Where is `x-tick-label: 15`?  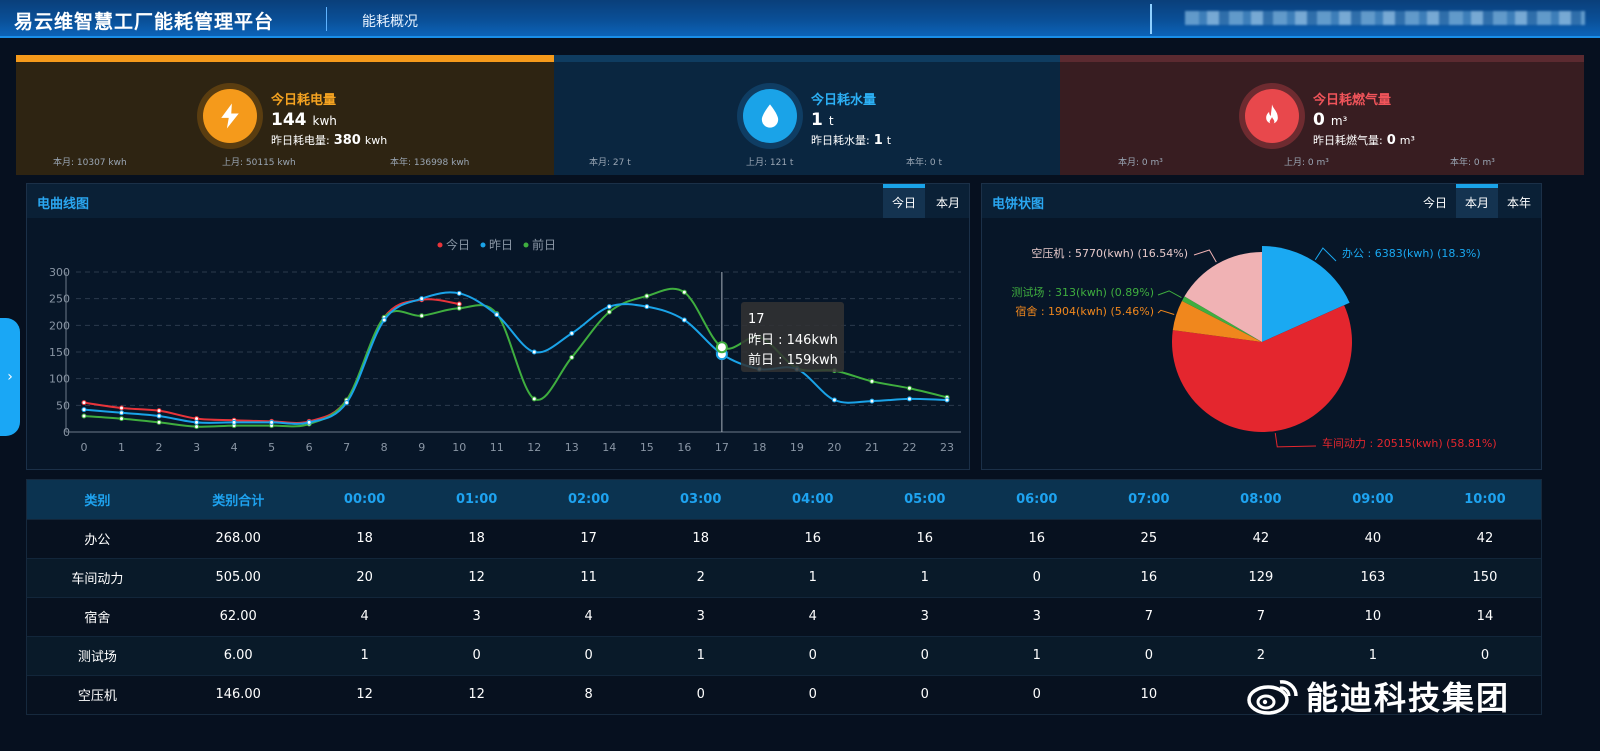 x-tick-label: 15 is located at coordinates (647, 447).